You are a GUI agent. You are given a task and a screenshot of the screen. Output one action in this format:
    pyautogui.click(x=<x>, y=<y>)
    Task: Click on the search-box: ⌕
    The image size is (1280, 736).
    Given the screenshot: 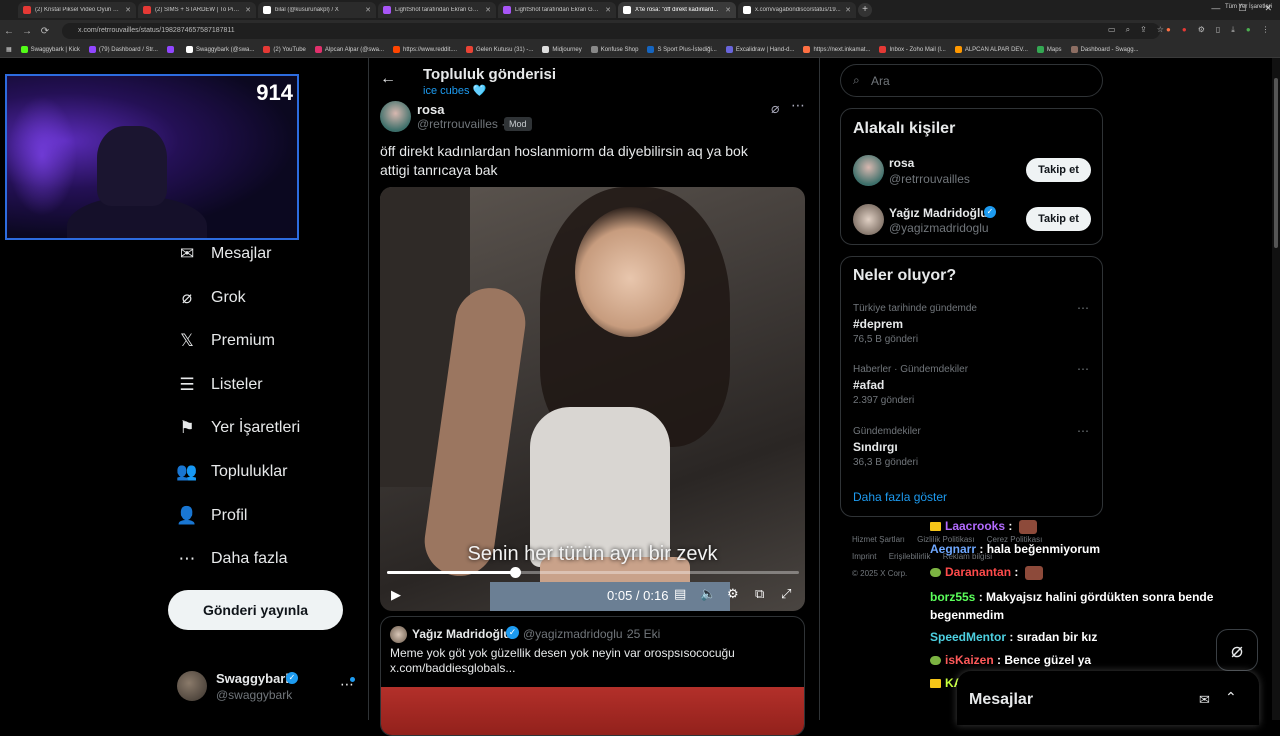 What is the action you would take?
    pyautogui.click(x=971, y=80)
    